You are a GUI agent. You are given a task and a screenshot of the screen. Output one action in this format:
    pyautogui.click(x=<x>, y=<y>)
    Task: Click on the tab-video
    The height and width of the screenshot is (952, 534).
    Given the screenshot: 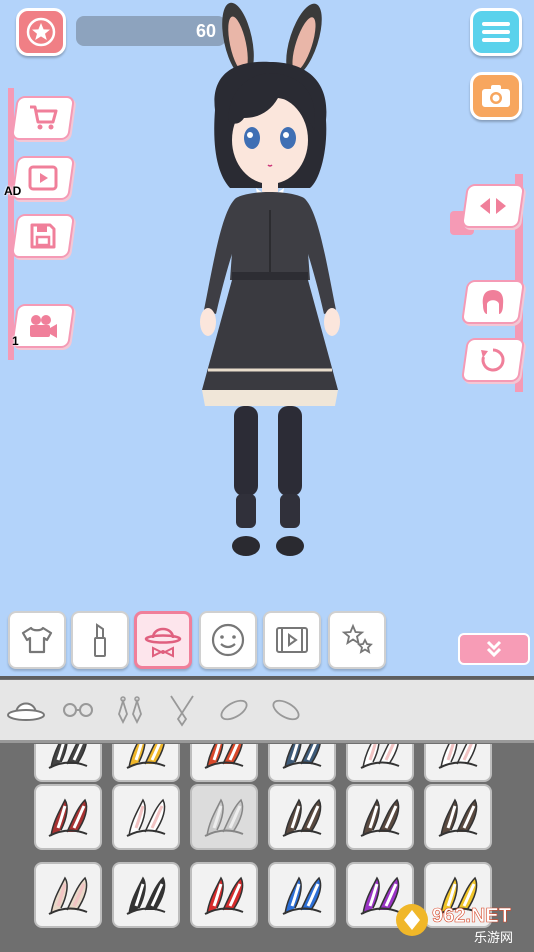 What is the action you would take?
    pyautogui.click(x=292, y=640)
    